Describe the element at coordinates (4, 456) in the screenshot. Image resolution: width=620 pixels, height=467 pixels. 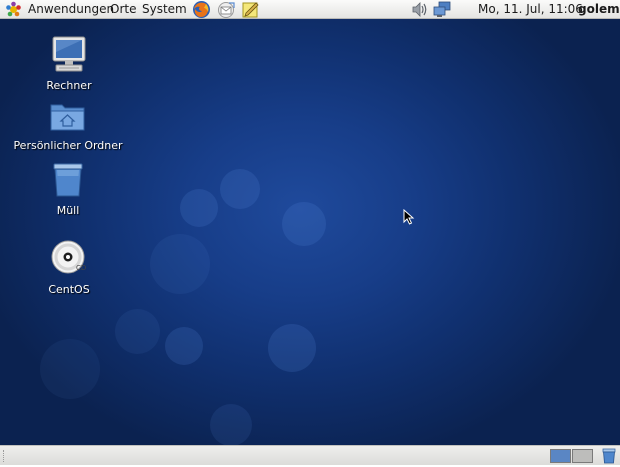
I see `panel-handle` at that location.